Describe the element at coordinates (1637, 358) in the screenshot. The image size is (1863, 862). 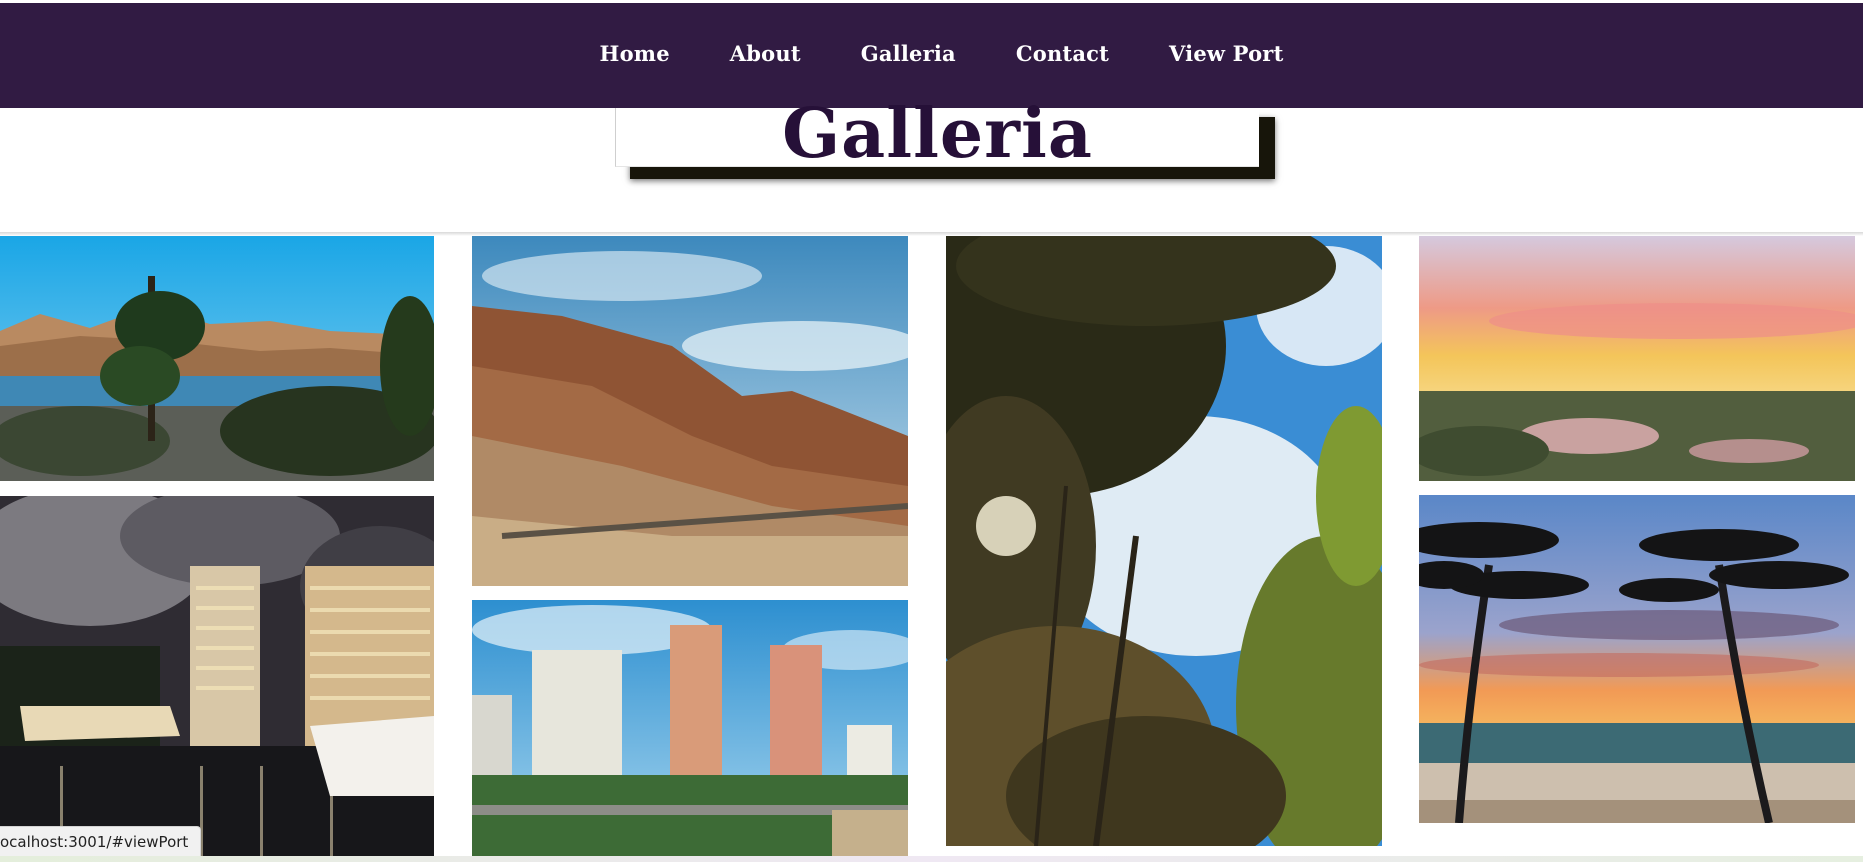
I see `sunset-aerial-photo` at that location.